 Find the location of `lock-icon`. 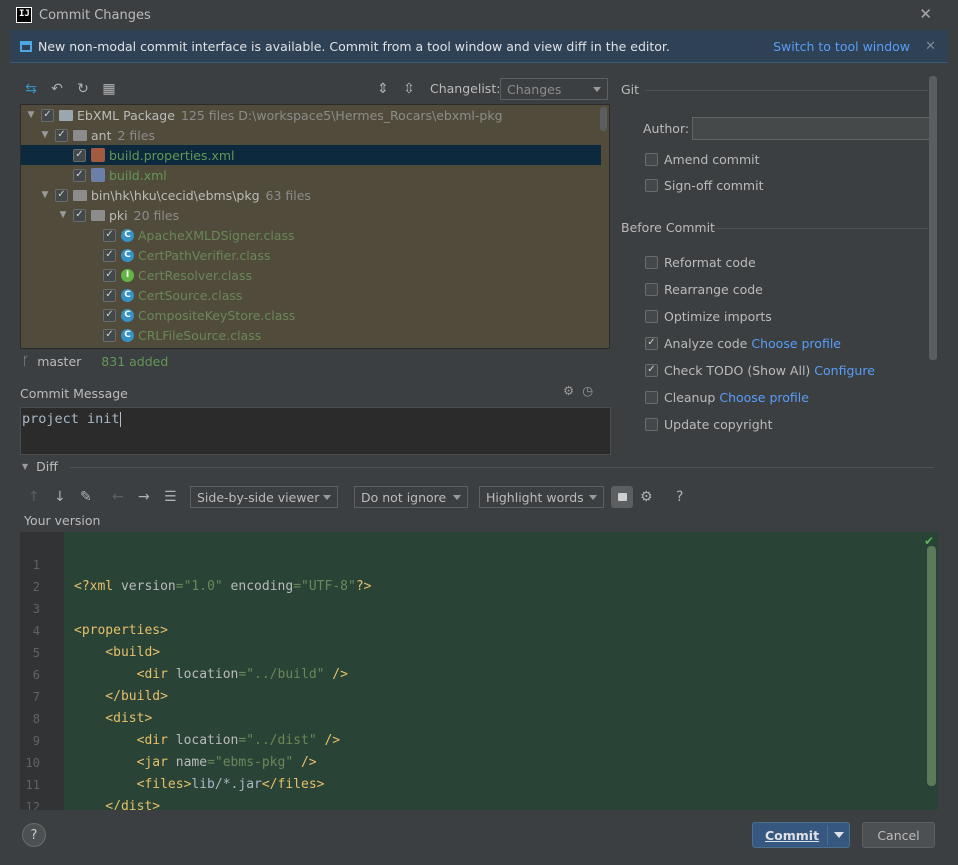

lock-icon is located at coordinates (622, 497).